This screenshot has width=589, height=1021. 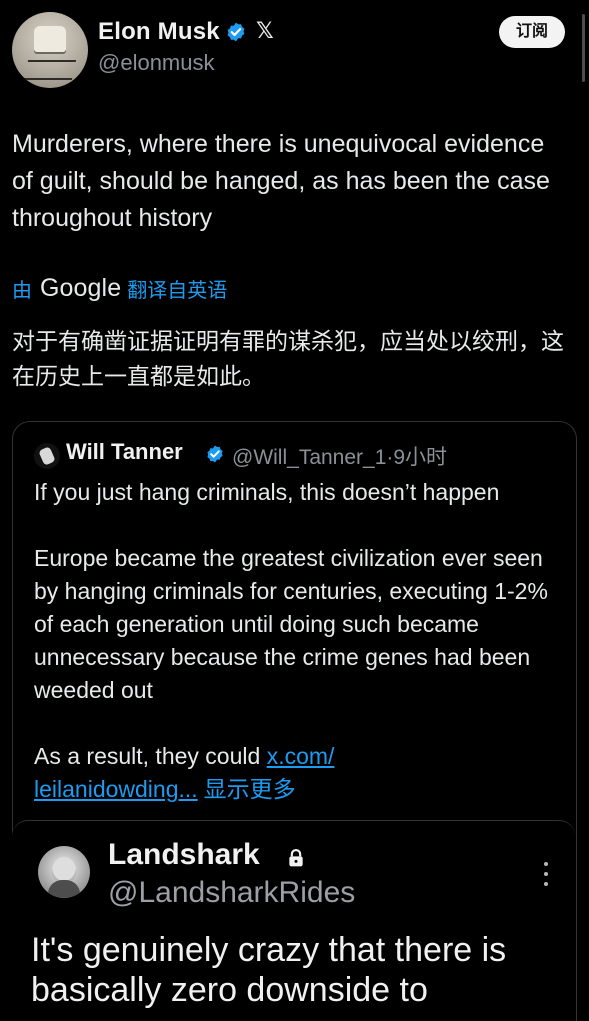 What do you see at coordinates (339, 456) in the screenshot?
I see `quoted-meta: @Will_Tanner_1·9小时` at bounding box center [339, 456].